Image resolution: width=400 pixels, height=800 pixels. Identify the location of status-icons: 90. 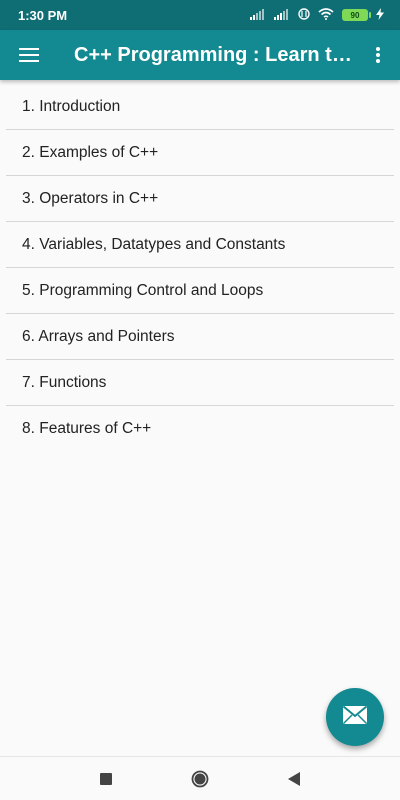
(317, 15).